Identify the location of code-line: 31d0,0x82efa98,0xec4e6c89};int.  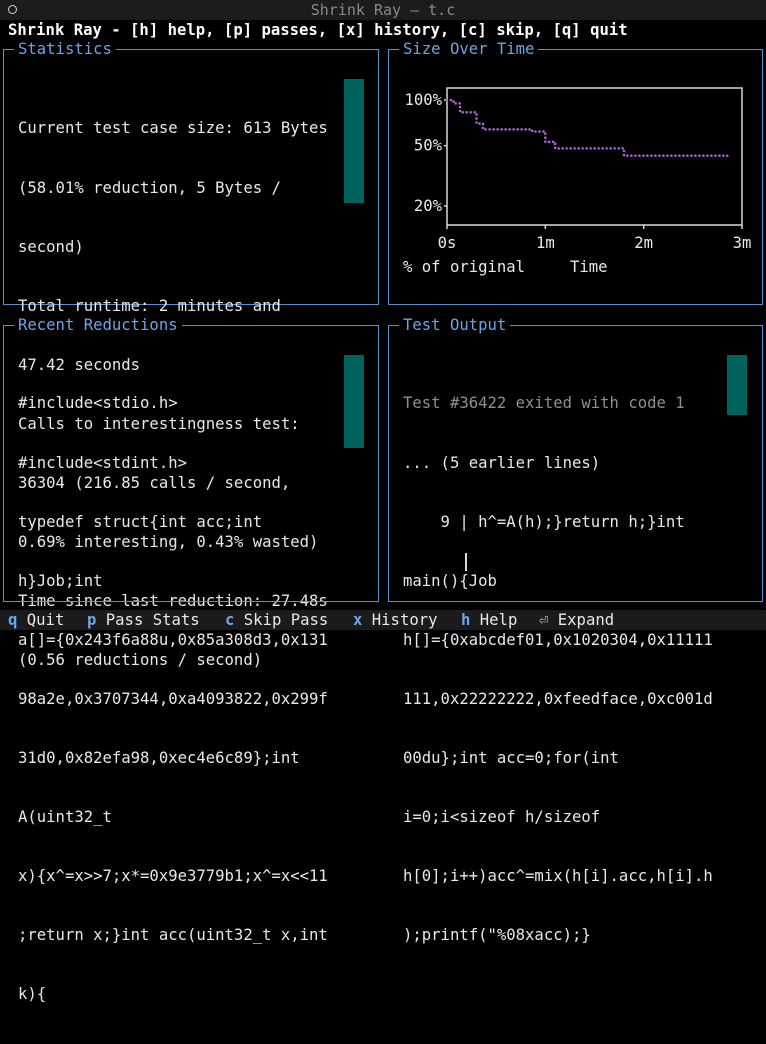
(159, 757).